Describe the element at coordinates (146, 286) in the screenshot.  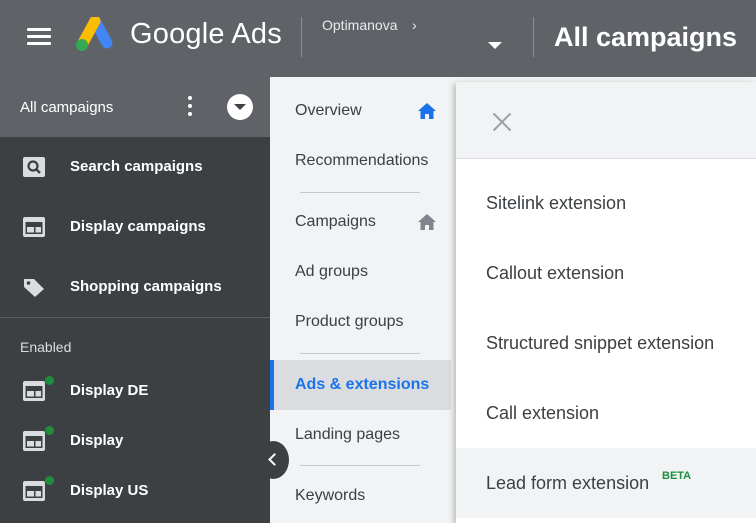
I see `sidebar-item-label: Shopping campaigns` at that location.